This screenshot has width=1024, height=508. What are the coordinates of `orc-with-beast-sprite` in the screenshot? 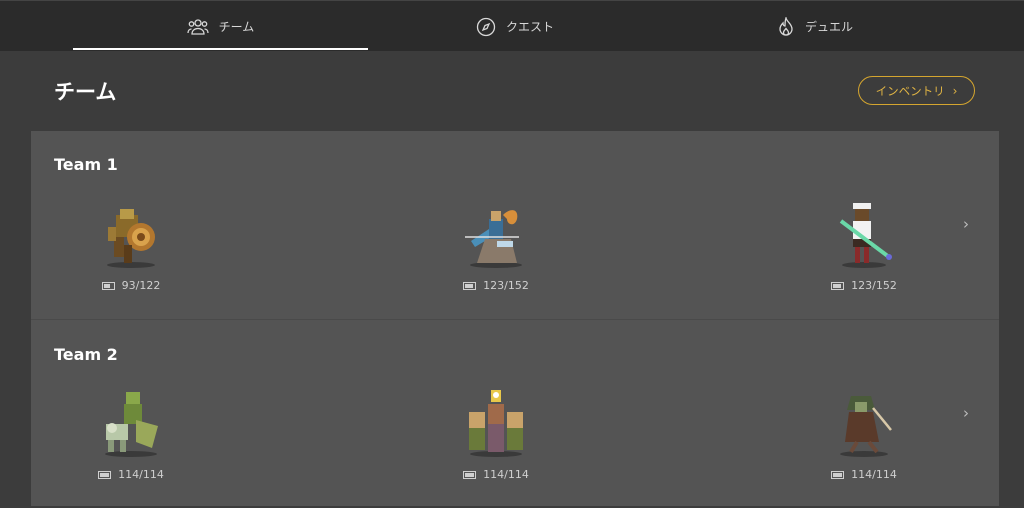 It's located at (131, 424).